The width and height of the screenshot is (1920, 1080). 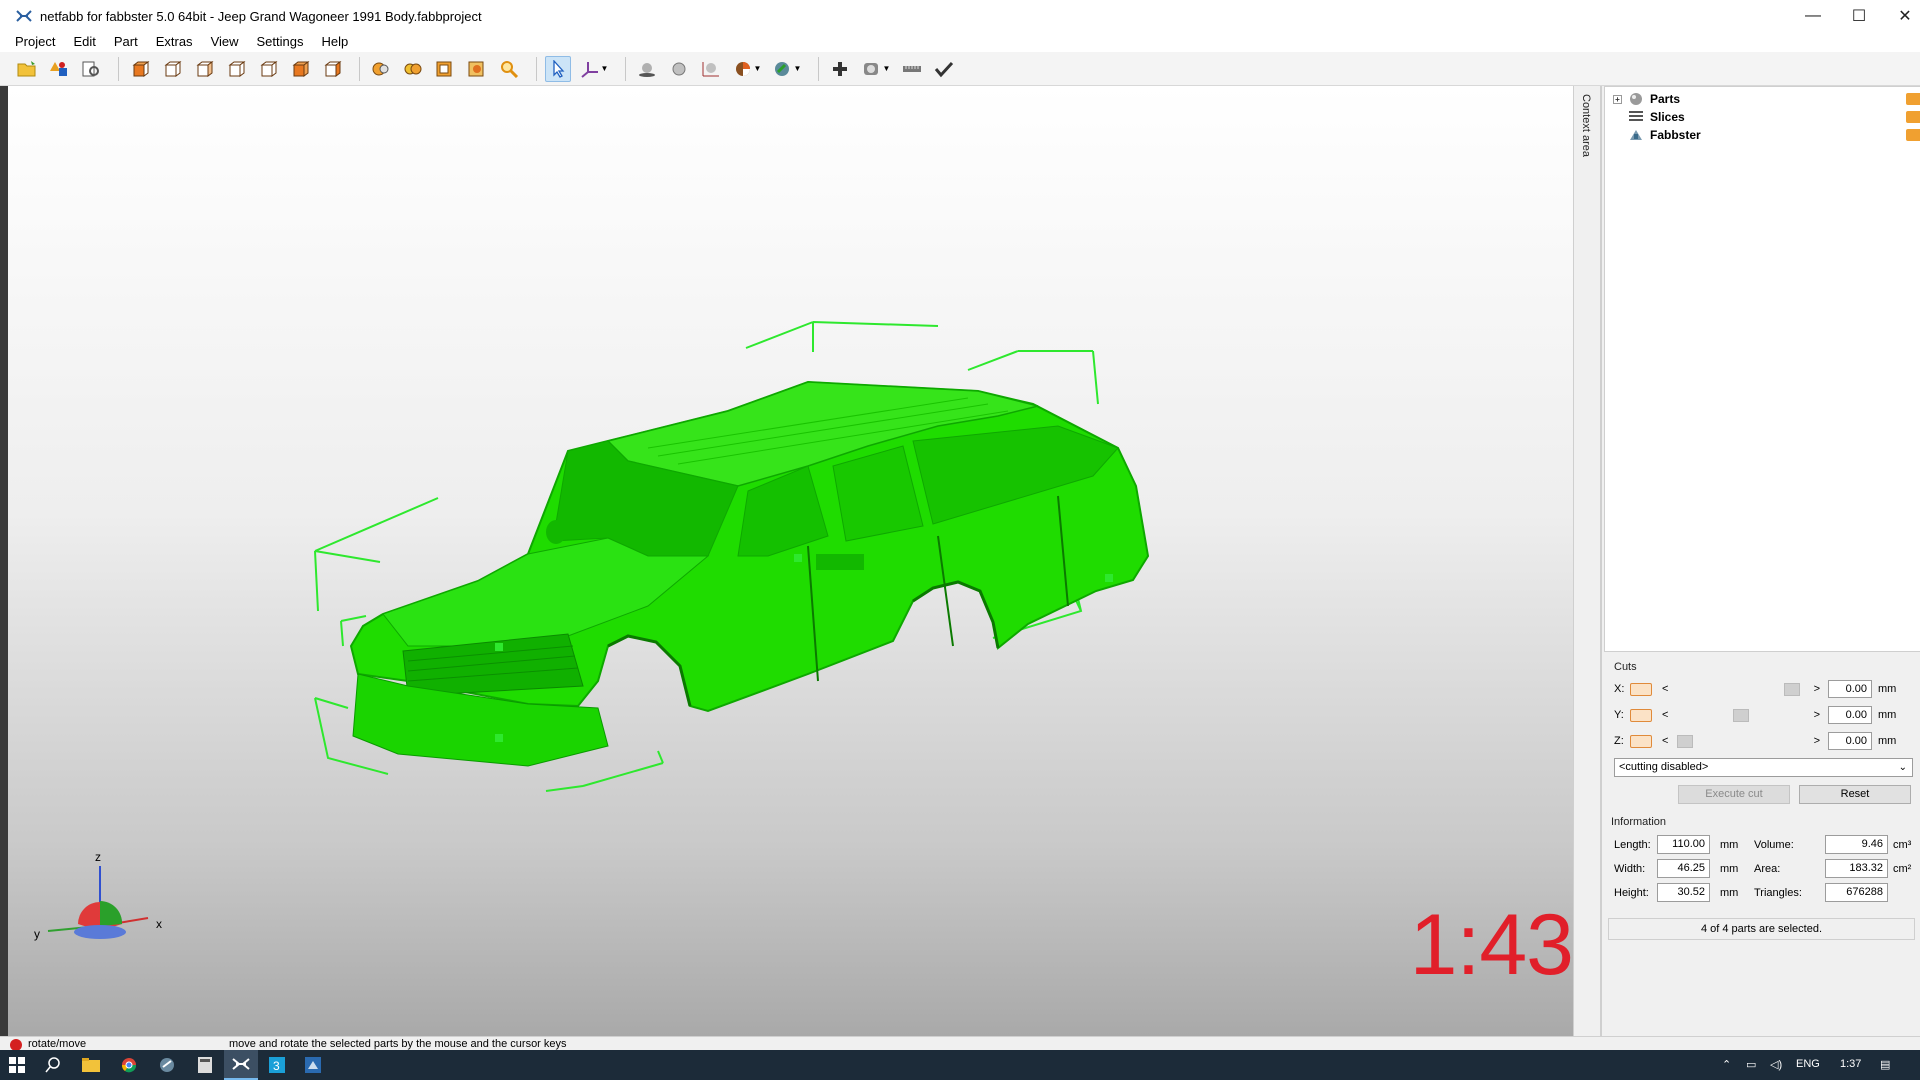 I want to click on color-mode-button: ▼, so click(x=747, y=69).